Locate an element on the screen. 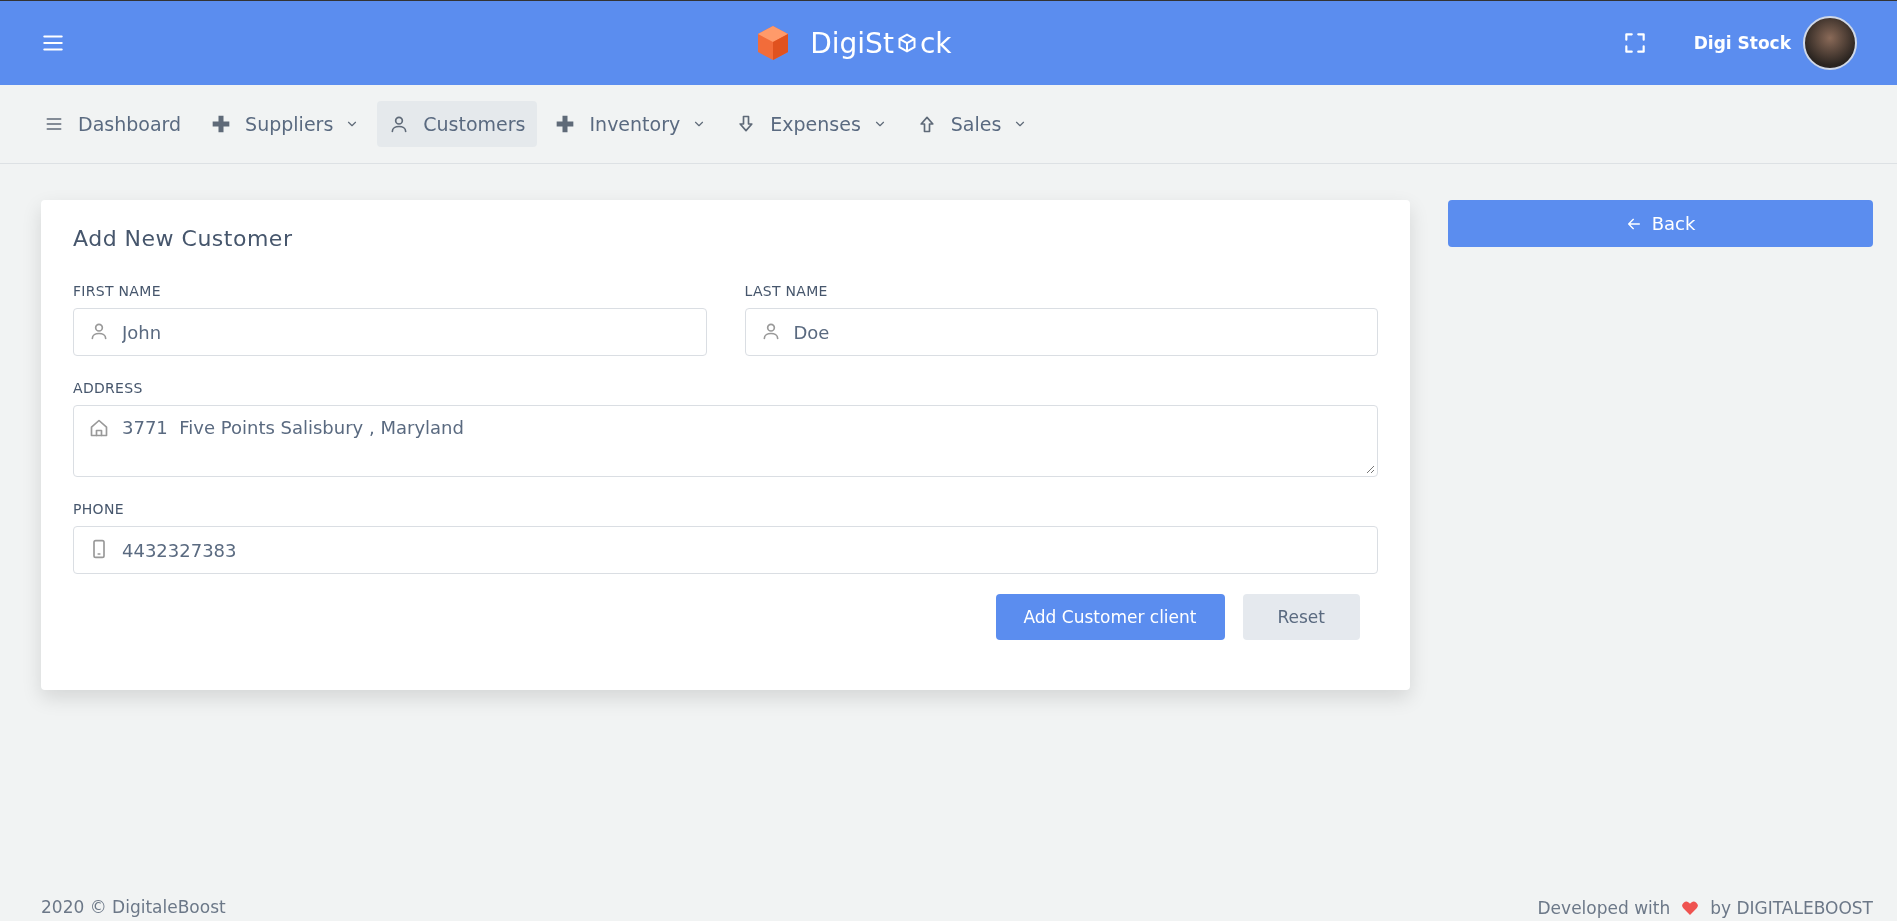  logo-text: ck is located at coordinates (935, 43).